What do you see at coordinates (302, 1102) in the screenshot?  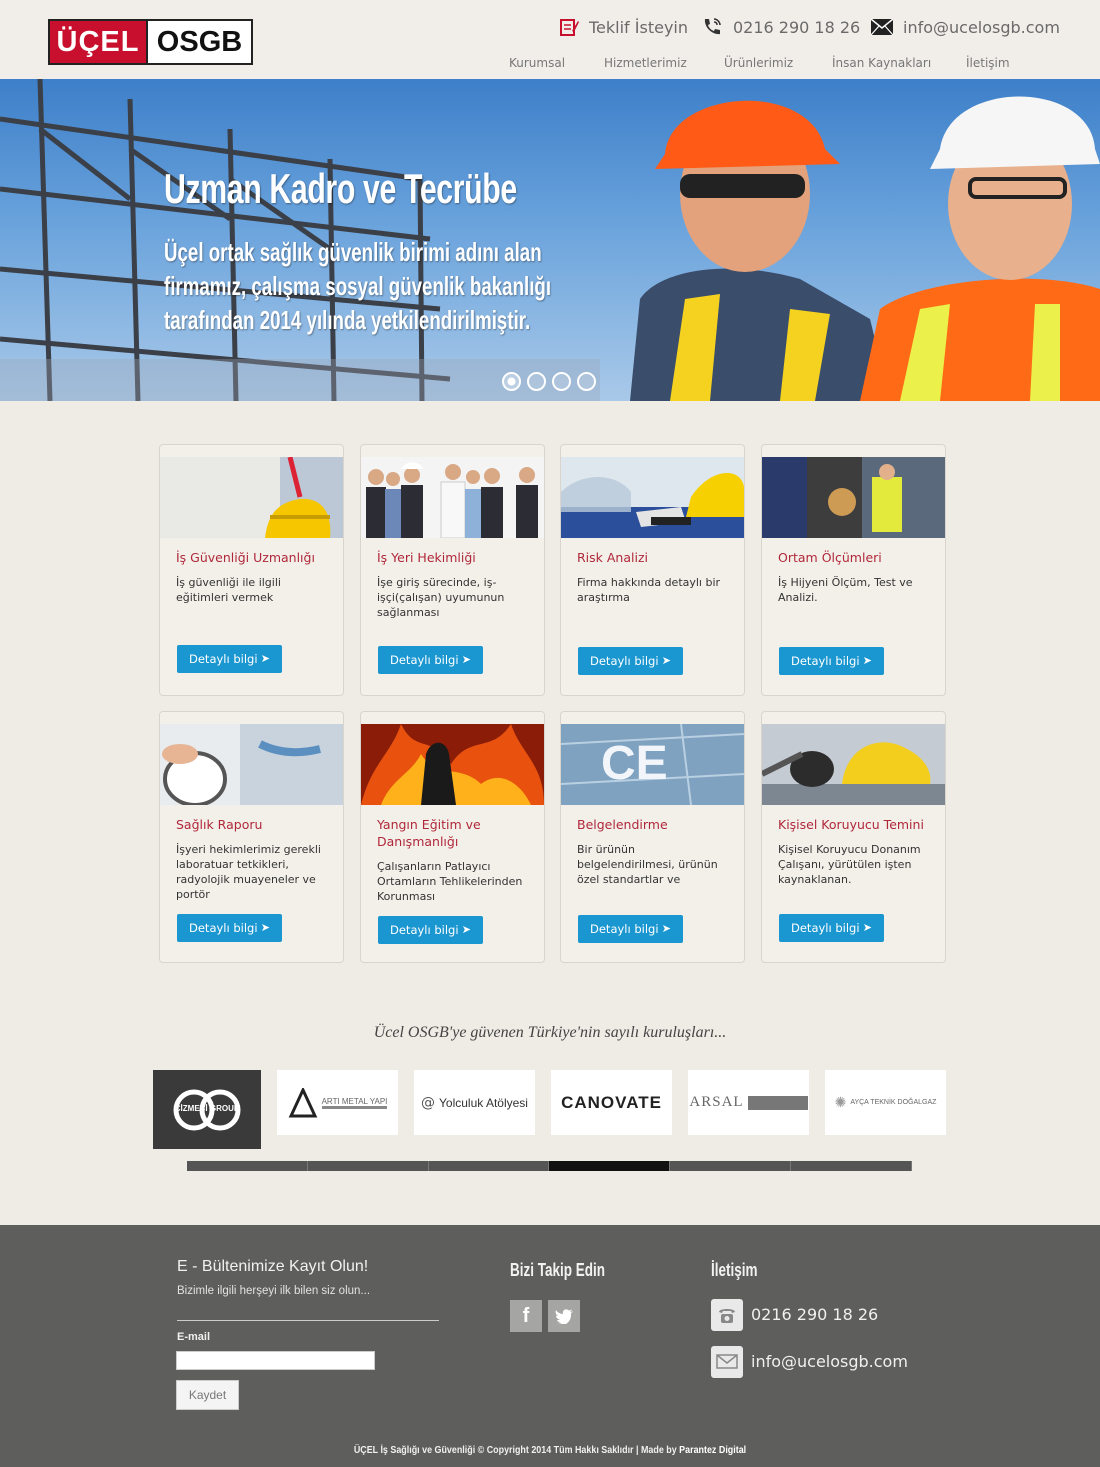 I see `arti-metal-logo-icon` at bounding box center [302, 1102].